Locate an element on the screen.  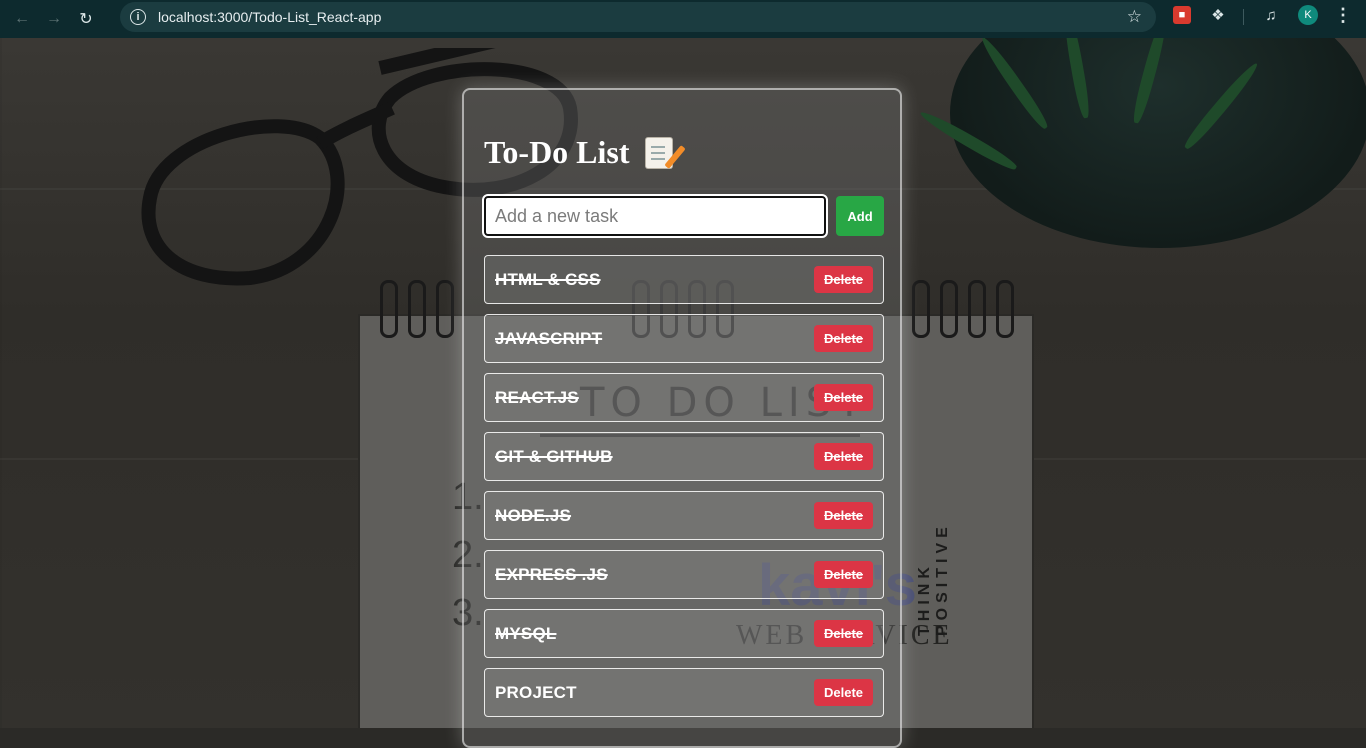
bookmark-star-icon: ☆ is located at coordinates (1134, 17).